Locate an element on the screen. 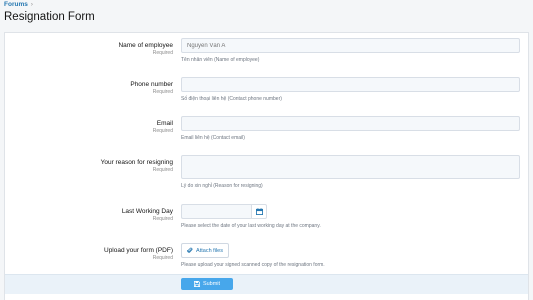 The height and width of the screenshot is (300, 533). email-input is located at coordinates (350, 123).